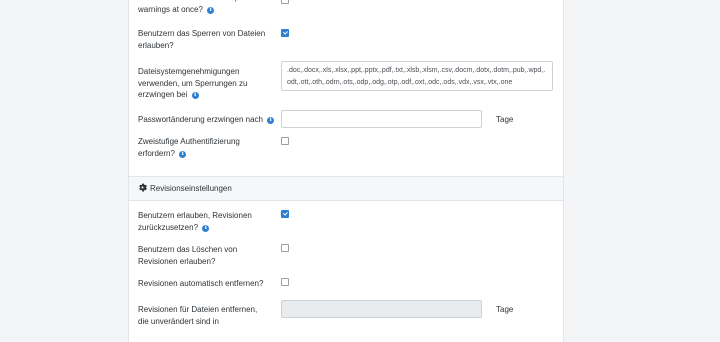  What do you see at coordinates (285, 2) in the screenshot?
I see `resolve-warnings-checkbox` at bounding box center [285, 2].